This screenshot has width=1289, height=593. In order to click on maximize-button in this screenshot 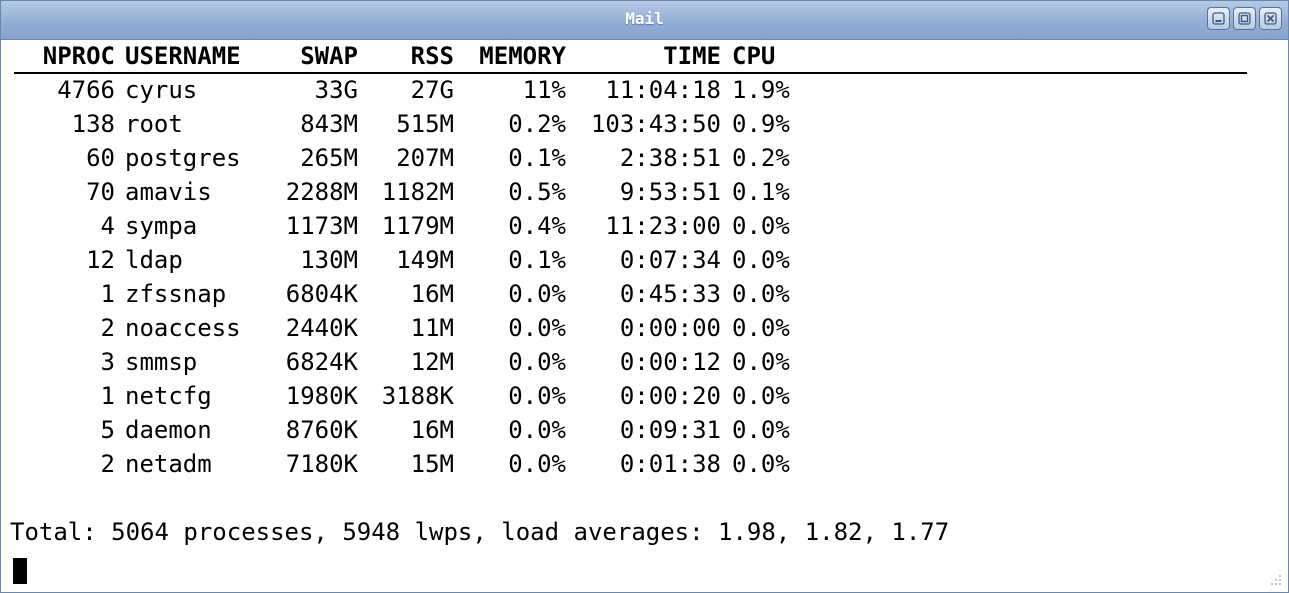, I will do `click(1244, 18)`.